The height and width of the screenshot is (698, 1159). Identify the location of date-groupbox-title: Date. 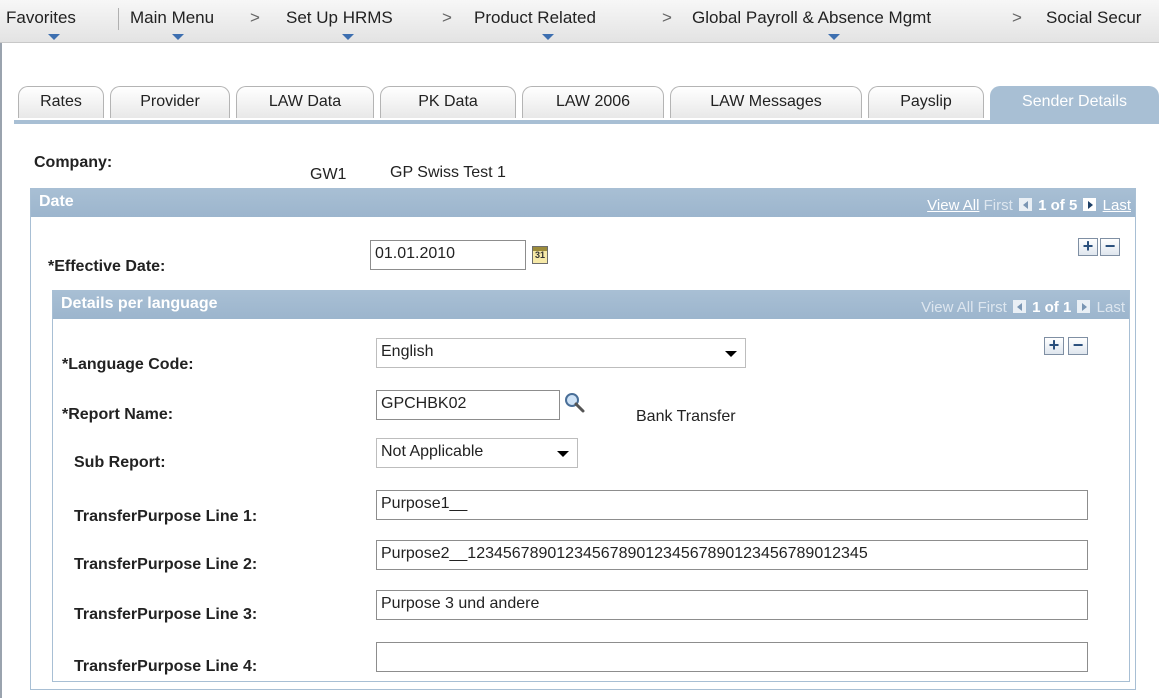
(56, 201).